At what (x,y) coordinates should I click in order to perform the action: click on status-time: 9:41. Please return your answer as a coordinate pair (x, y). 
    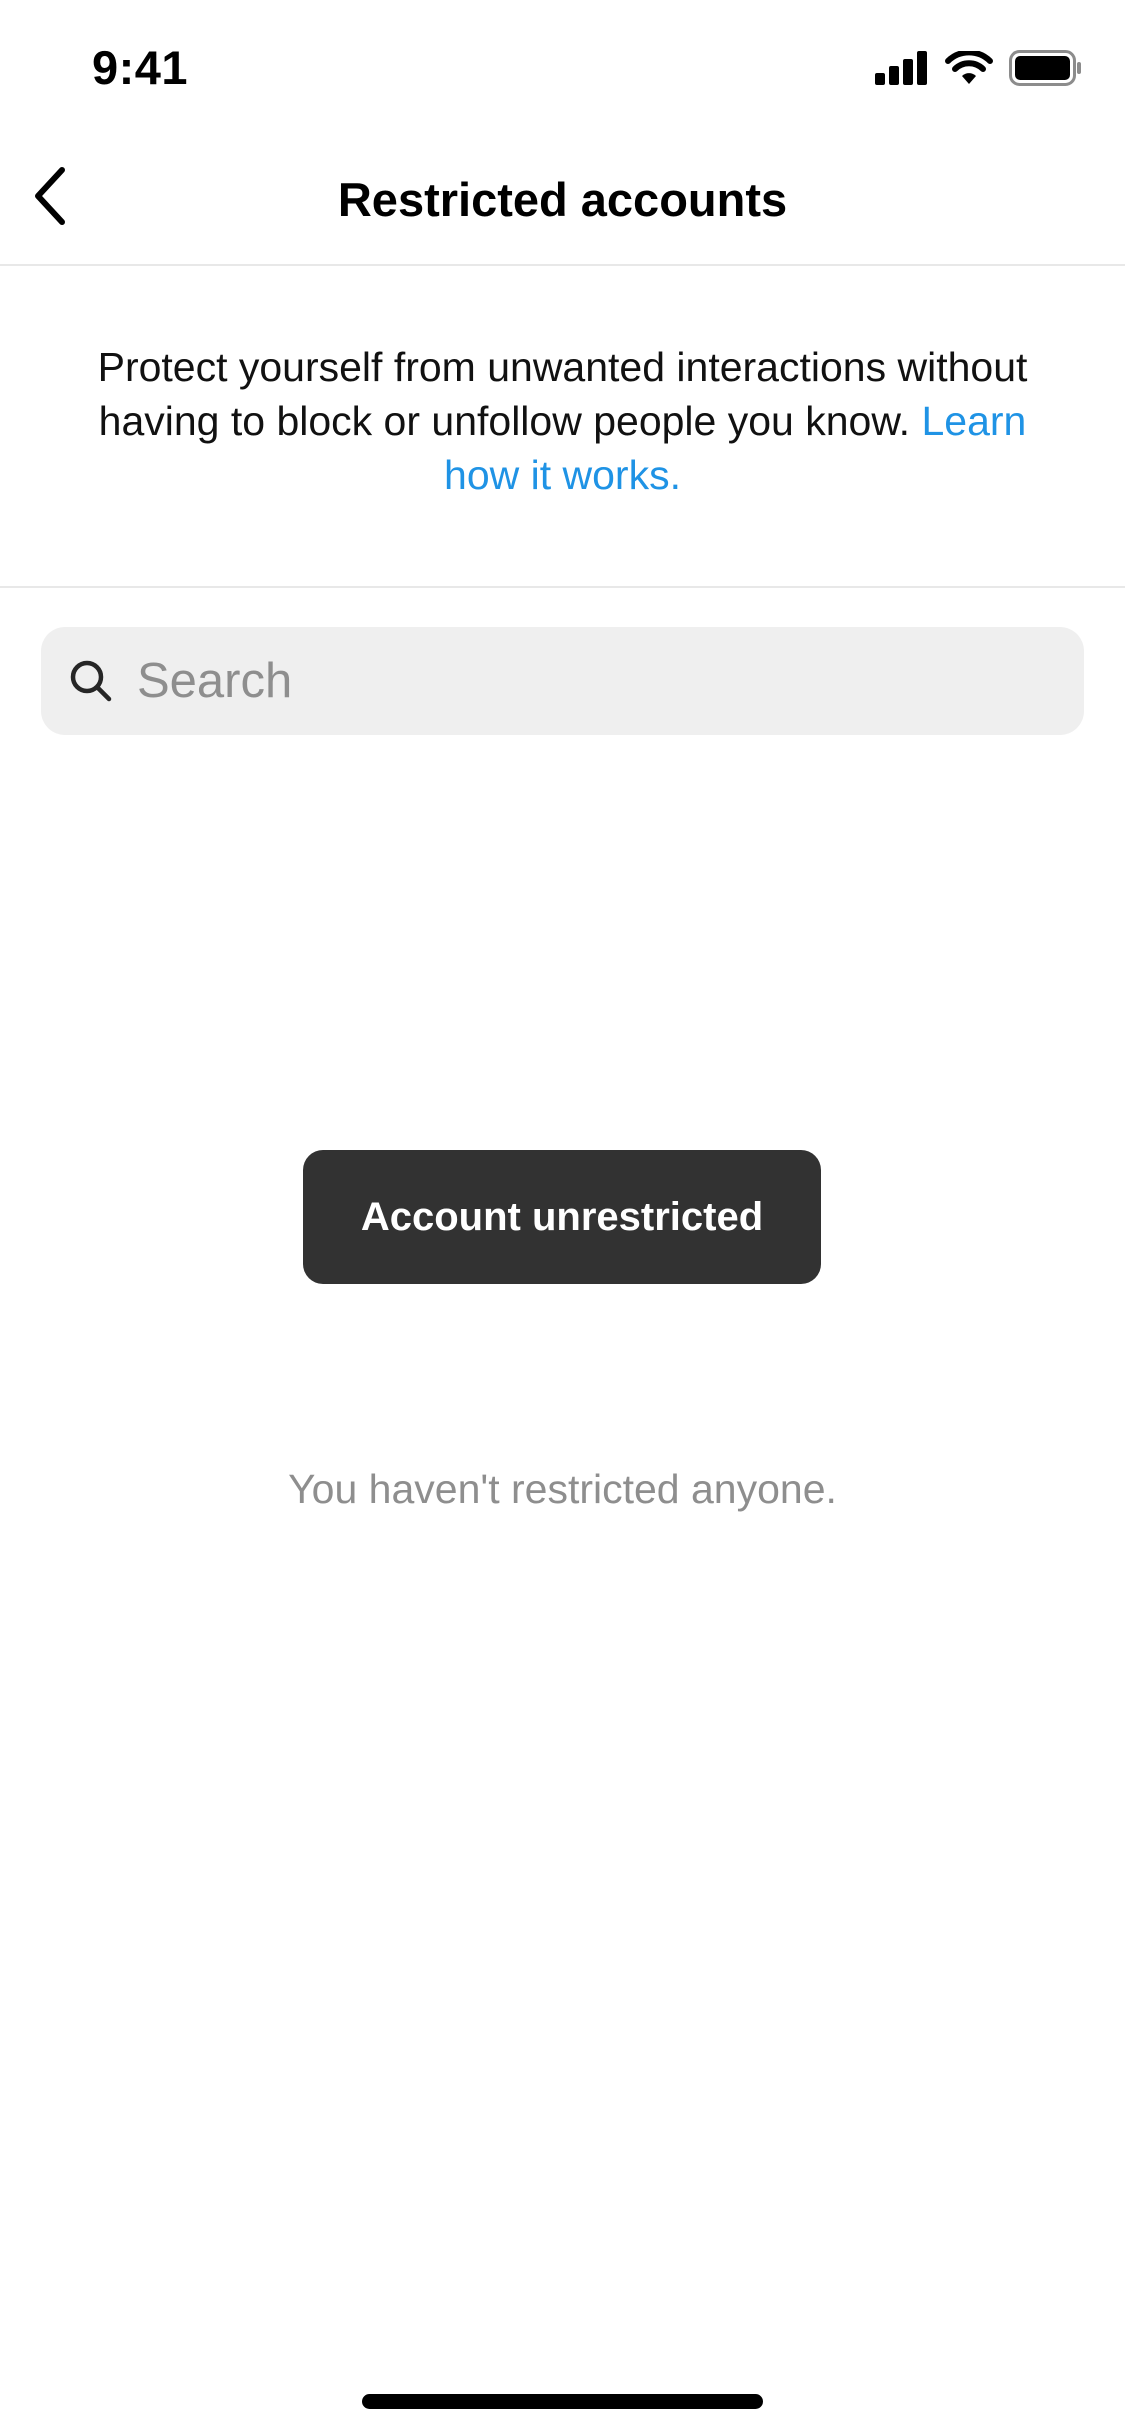
    Looking at the image, I should click on (140, 67).